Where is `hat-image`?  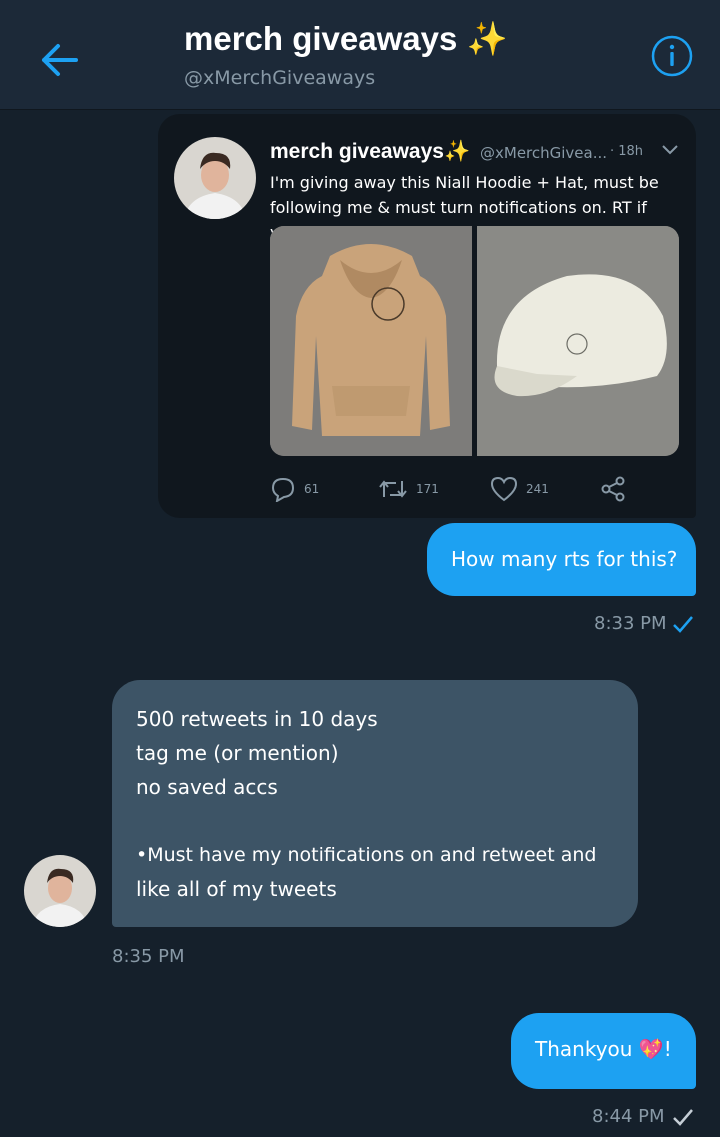
hat-image is located at coordinates (578, 341).